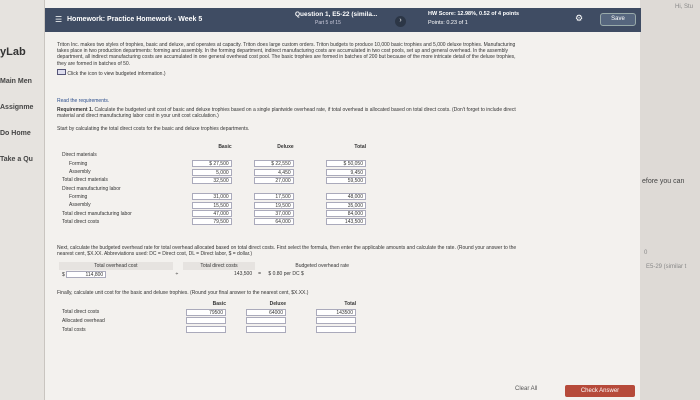  What do you see at coordinates (273, 172) in the screenshot?
I see `deluxe-input: 4,450` at bounding box center [273, 172].